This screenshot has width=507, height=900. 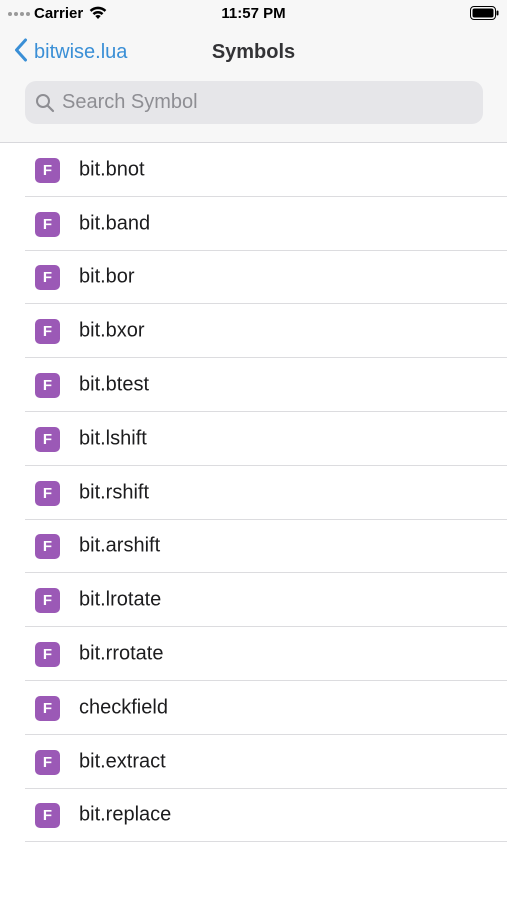 I want to click on symbol-name: bit.arshift, so click(x=120, y=545).